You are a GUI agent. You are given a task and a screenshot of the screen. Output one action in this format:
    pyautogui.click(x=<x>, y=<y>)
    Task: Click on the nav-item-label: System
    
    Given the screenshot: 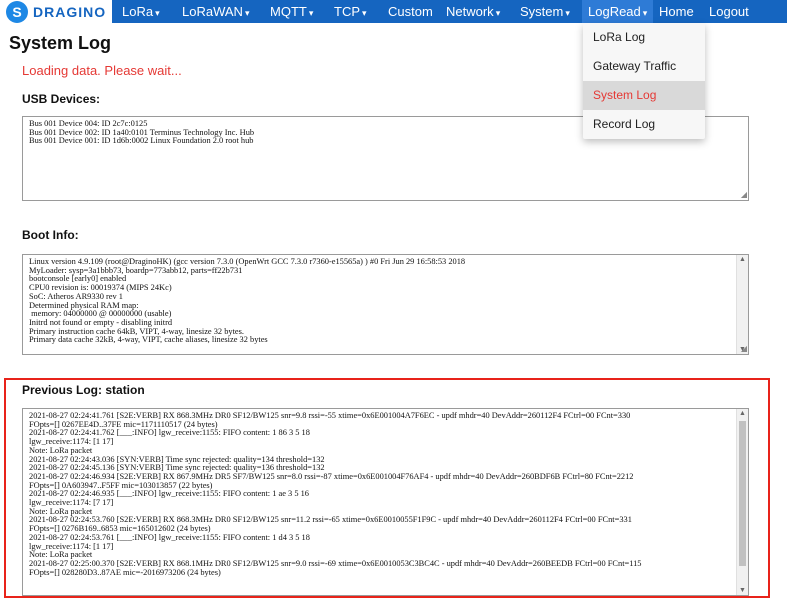 What is the action you would take?
    pyautogui.click(x=542, y=11)
    